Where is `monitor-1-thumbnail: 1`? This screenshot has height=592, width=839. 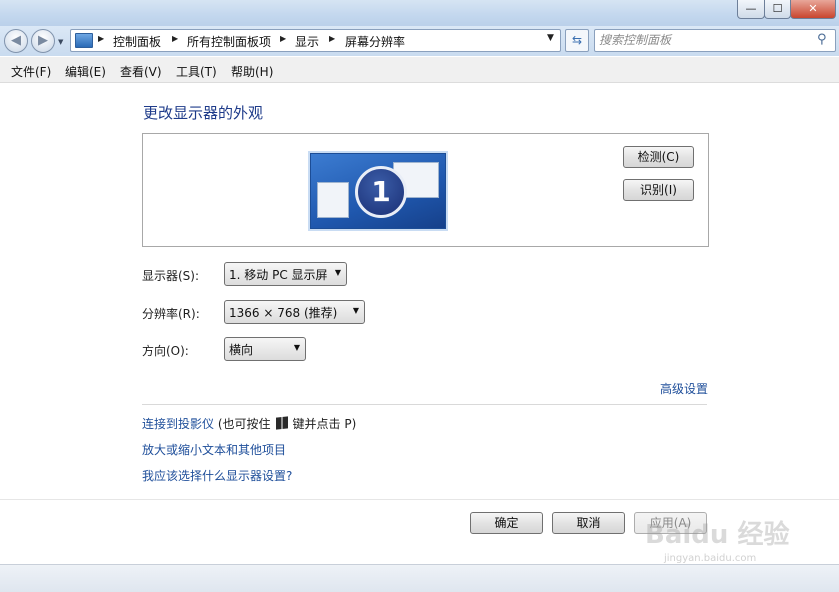
monitor-1-thumbnail: 1 is located at coordinates (378, 191).